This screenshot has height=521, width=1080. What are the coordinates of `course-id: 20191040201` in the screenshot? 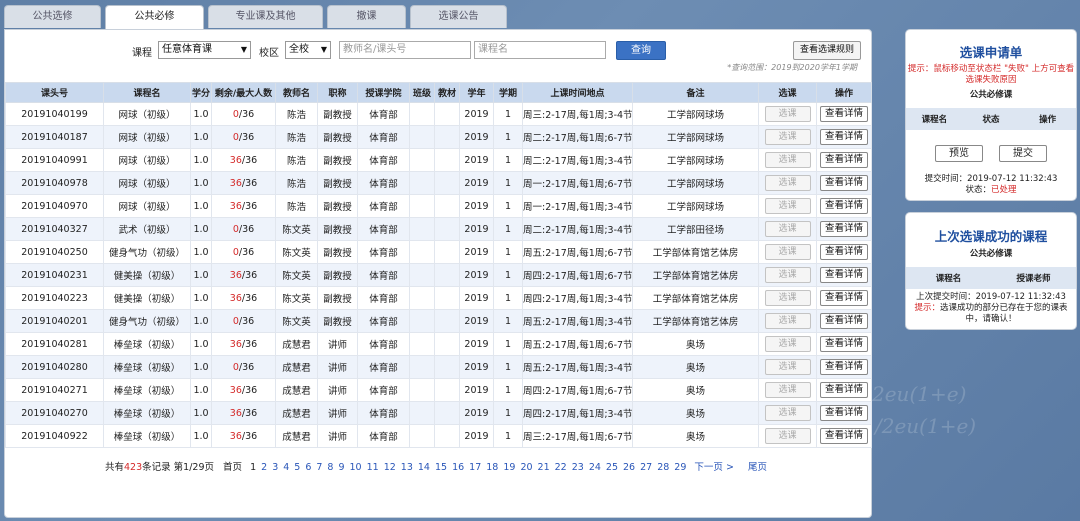 It's located at (54, 321).